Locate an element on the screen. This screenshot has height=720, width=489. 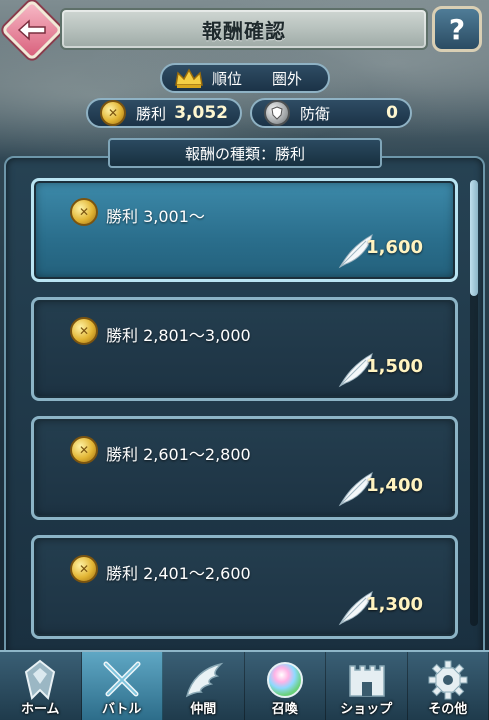
nav-summon: 召喚 is located at coordinates (285, 686).